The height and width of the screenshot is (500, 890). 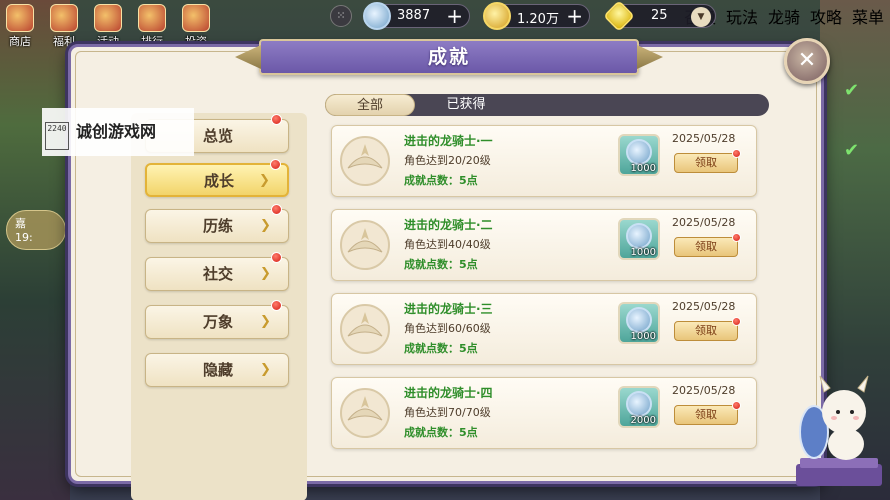 What do you see at coordinates (574, 16) in the screenshot?
I see `add-gold-button: +` at bounding box center [574, 16].